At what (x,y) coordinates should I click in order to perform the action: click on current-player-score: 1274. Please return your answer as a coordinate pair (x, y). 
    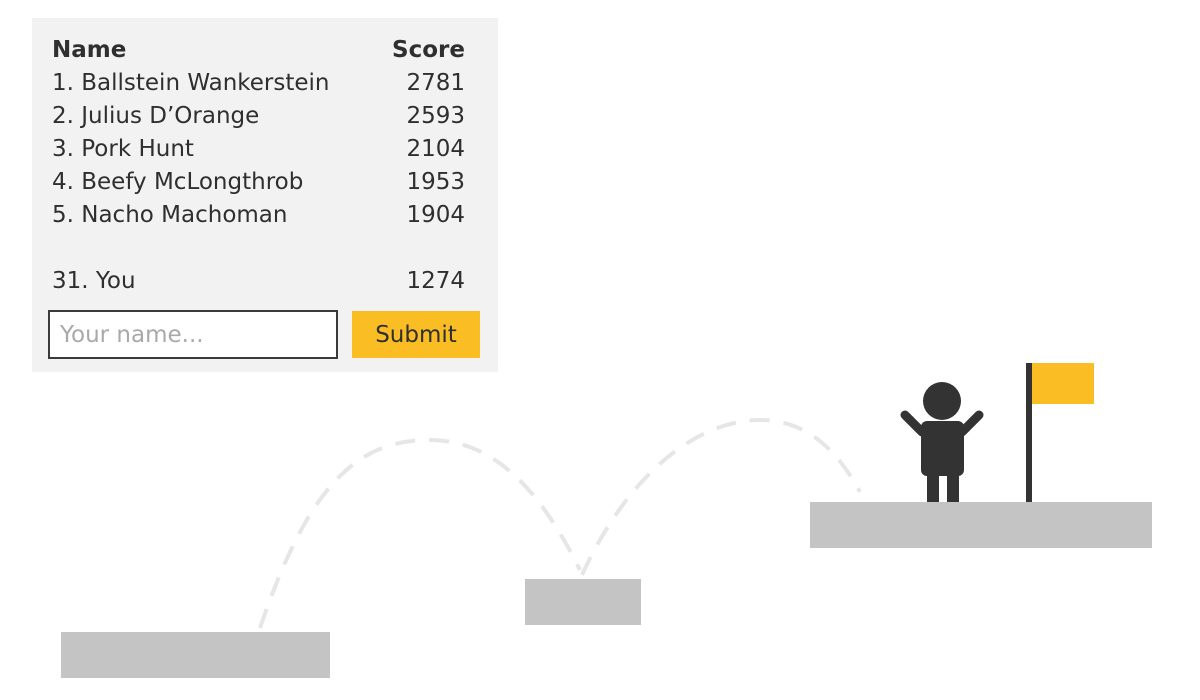
    Looking at the image, I should click on (435, 281).